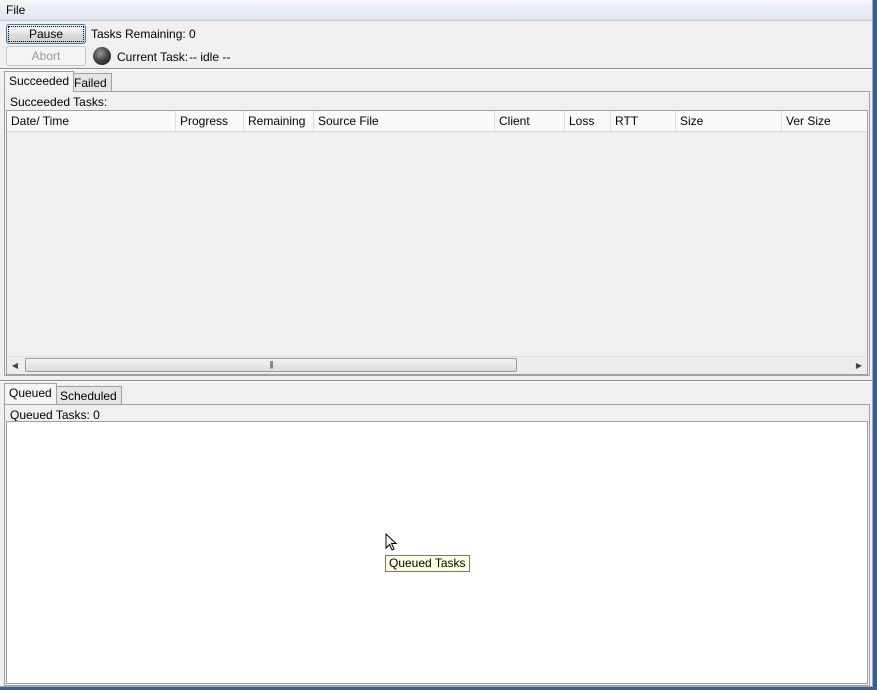 This screenshot has height=690, width=877. What do you see at coordinates (436, 10) in the screenshot?
I see `menubar: File` at bounding box center [436, 10].